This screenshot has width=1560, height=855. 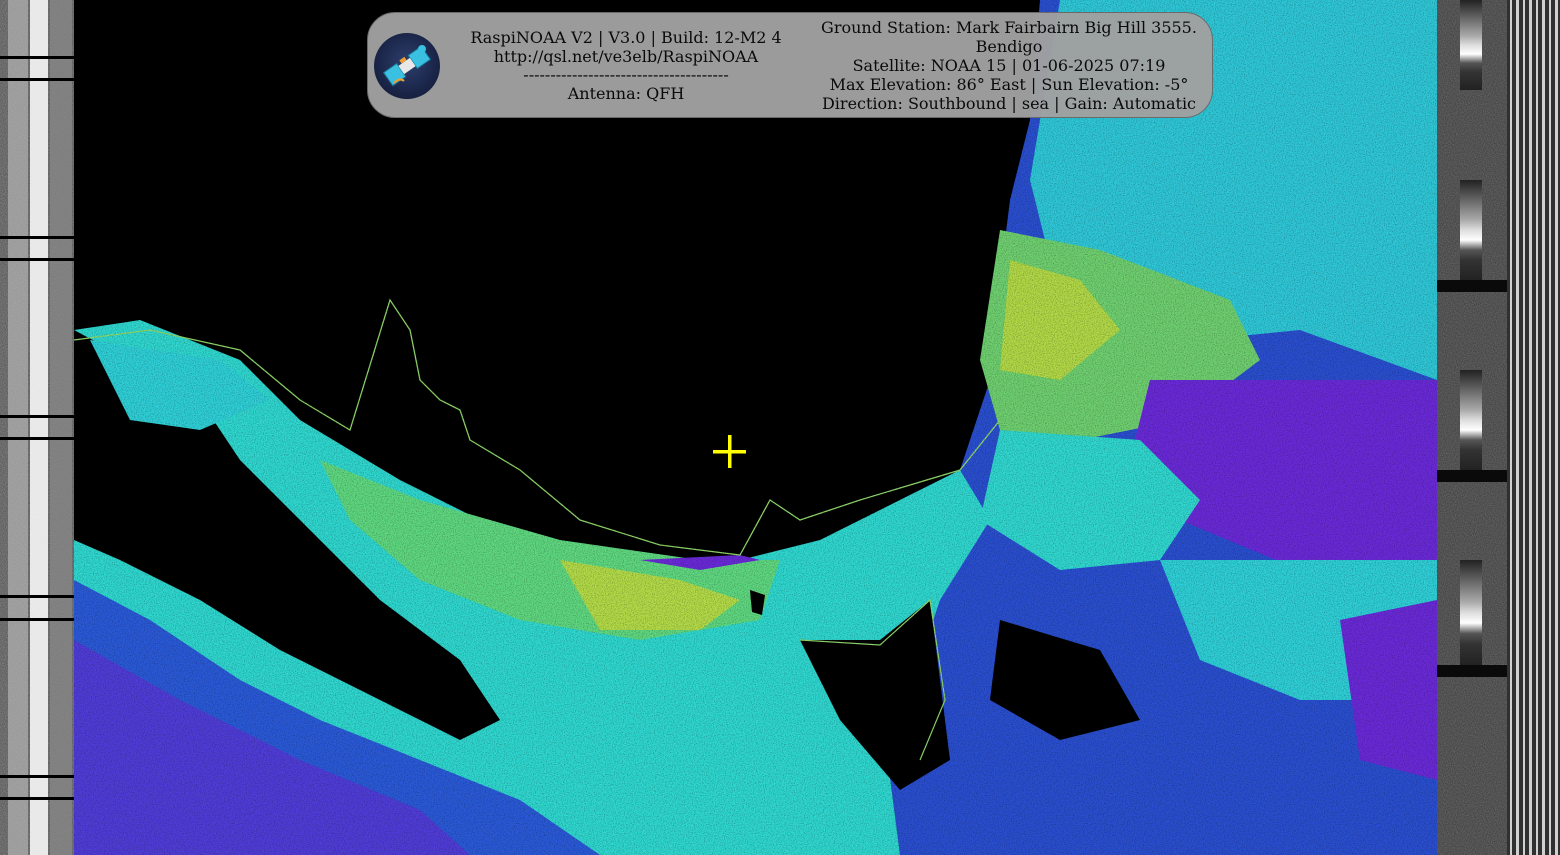 I want to click on antenna-info: Antenna: QFH, so click(x=626, y=93).